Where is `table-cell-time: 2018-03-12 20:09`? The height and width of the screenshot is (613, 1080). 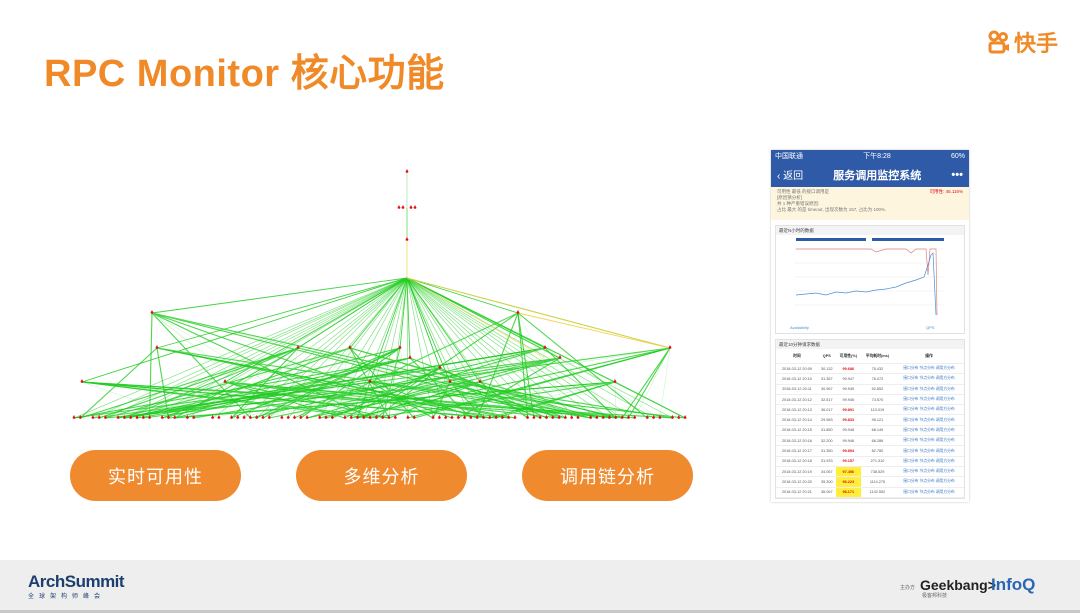 table-cell-time: 2018-03-12 20:09 is located at coordinates (797, 369).